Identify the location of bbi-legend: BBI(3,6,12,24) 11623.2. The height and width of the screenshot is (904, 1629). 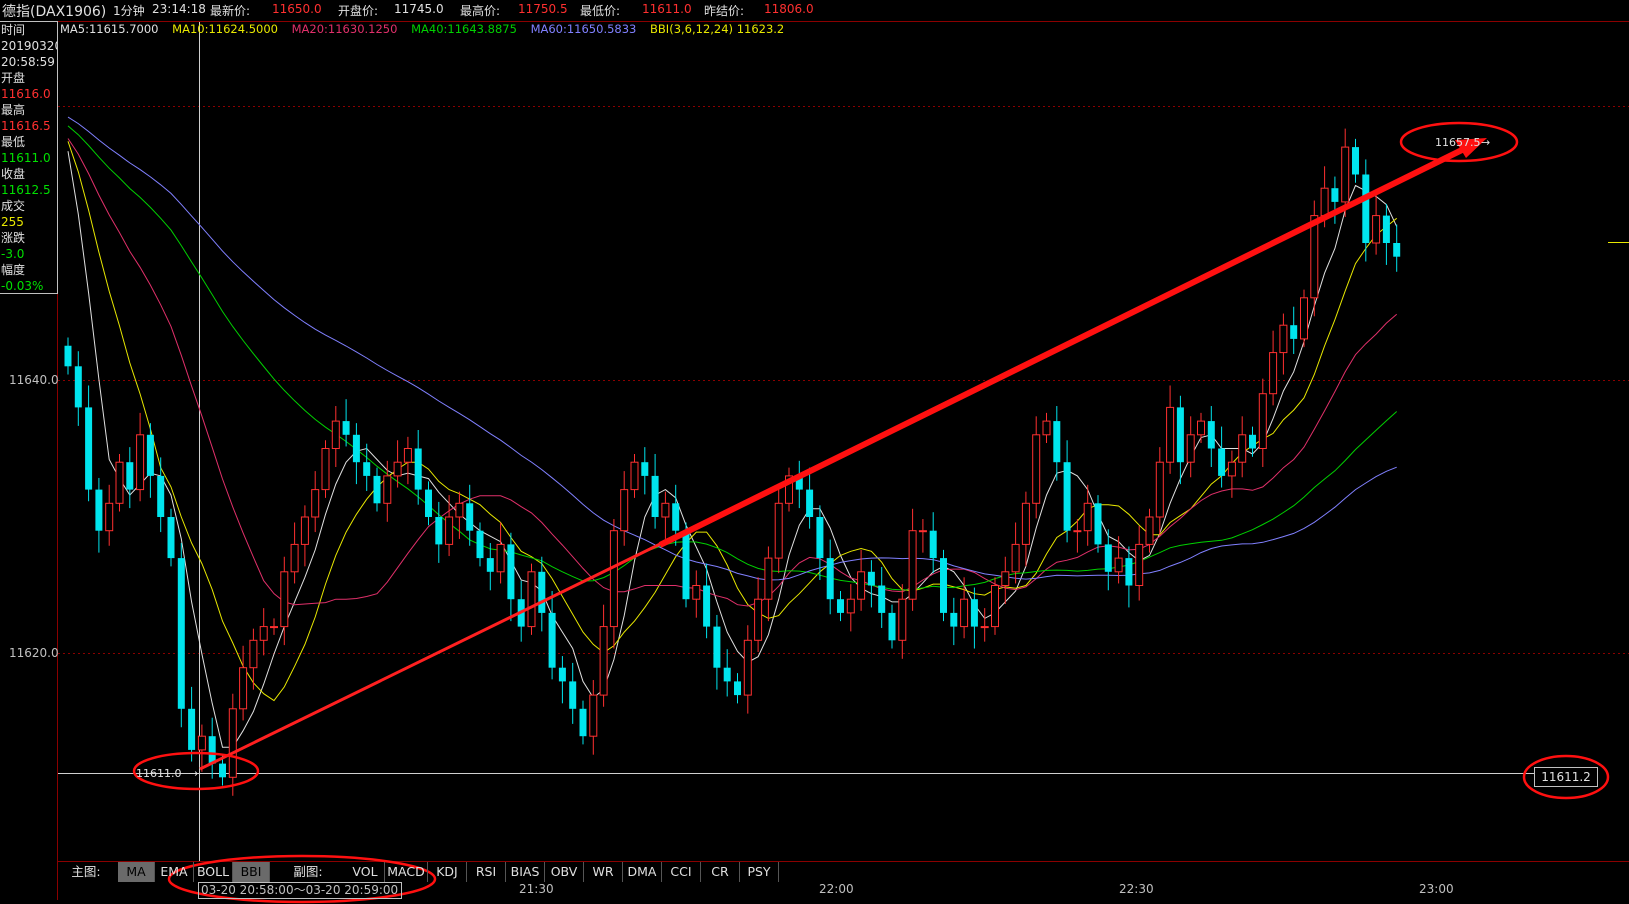
(717, 29).